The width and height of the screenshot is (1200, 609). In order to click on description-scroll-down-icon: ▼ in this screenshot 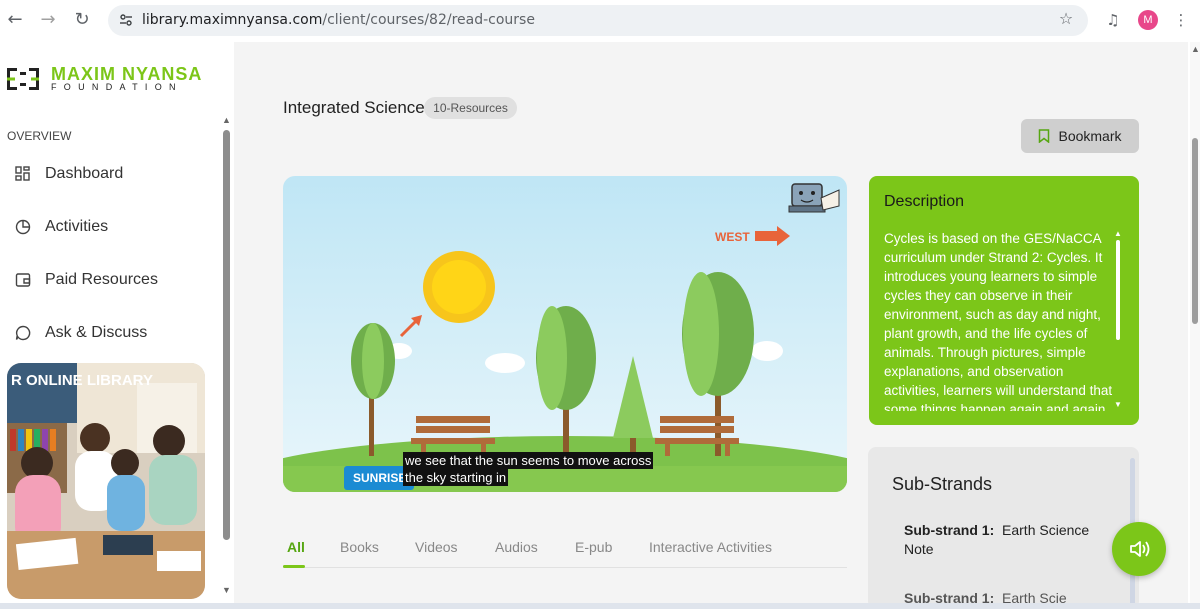, I will do `click(1118, 404)`.